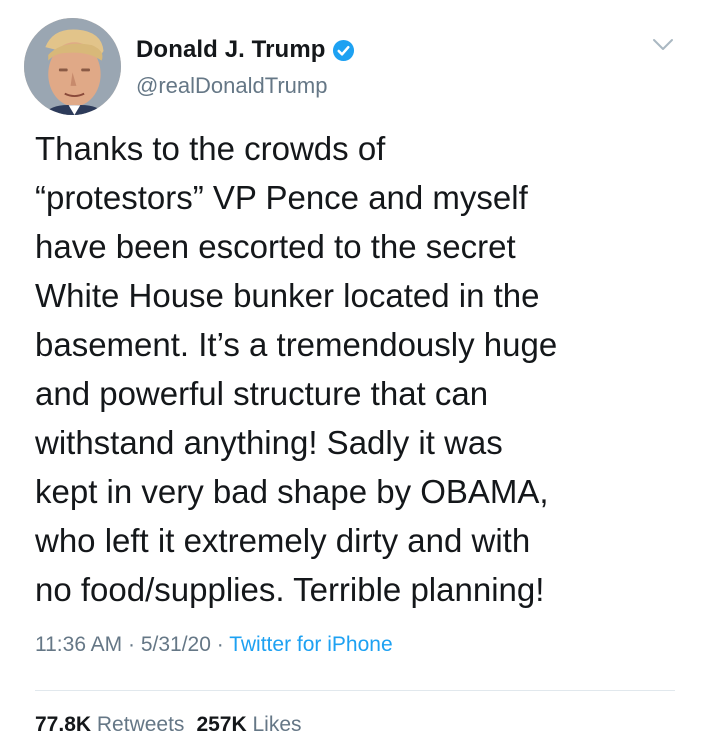 This screenshot has width=710, height=749. I want to click on likes-count: 257K, so click(221, 724).